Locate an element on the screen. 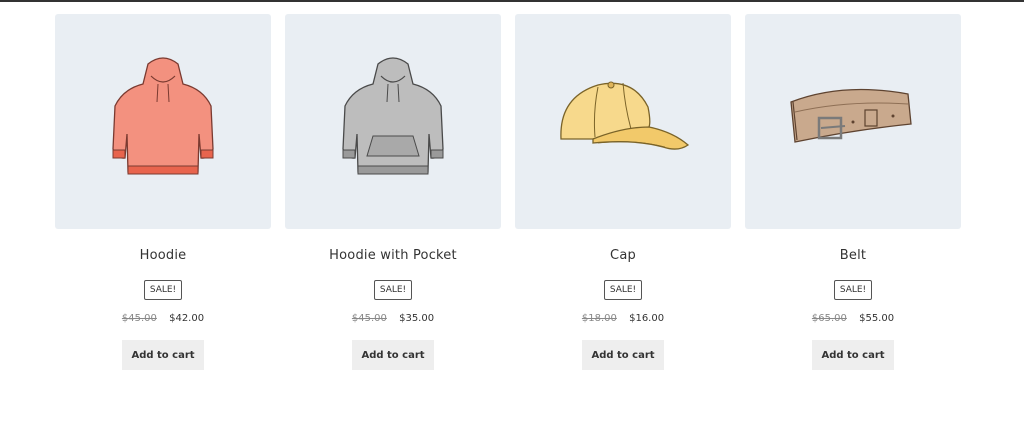 This screenshot has width=1024, height=421. regular-price: $18.00 is located at coordinates (599, 318).